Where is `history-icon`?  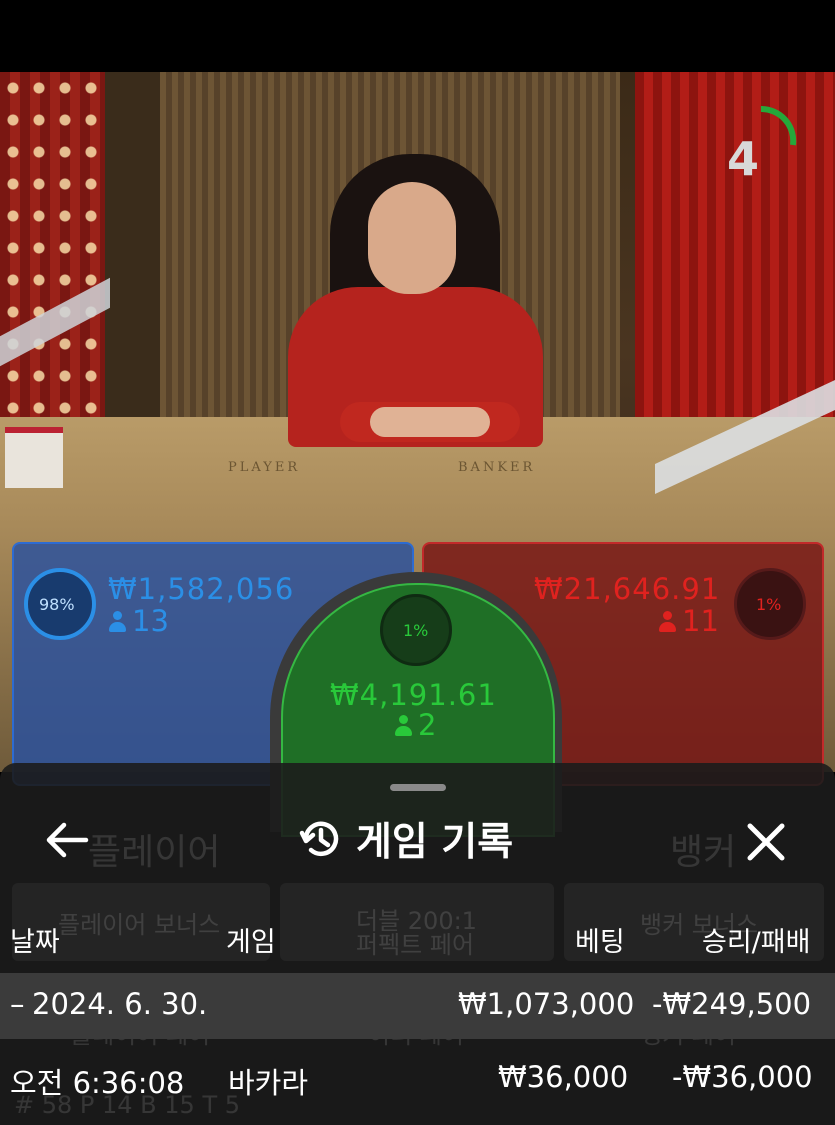 history-icon is located at coordinates (319, 838).